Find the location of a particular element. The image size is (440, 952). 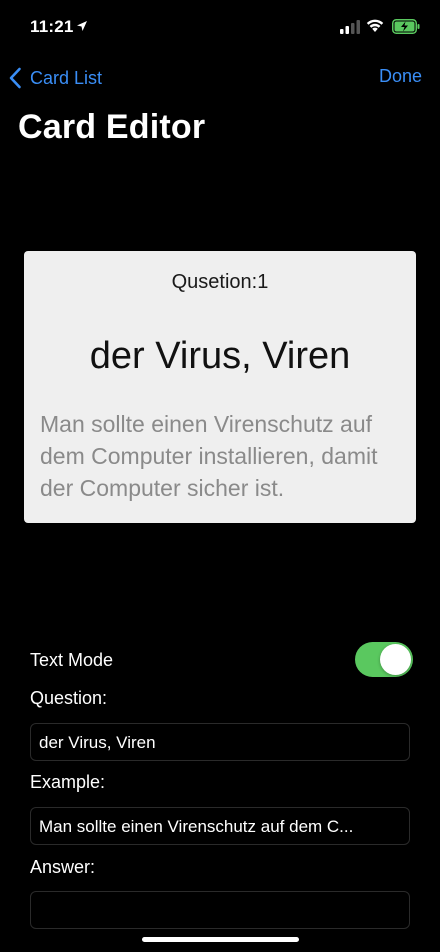

wifi-icon is located at coordinates (375, 25).